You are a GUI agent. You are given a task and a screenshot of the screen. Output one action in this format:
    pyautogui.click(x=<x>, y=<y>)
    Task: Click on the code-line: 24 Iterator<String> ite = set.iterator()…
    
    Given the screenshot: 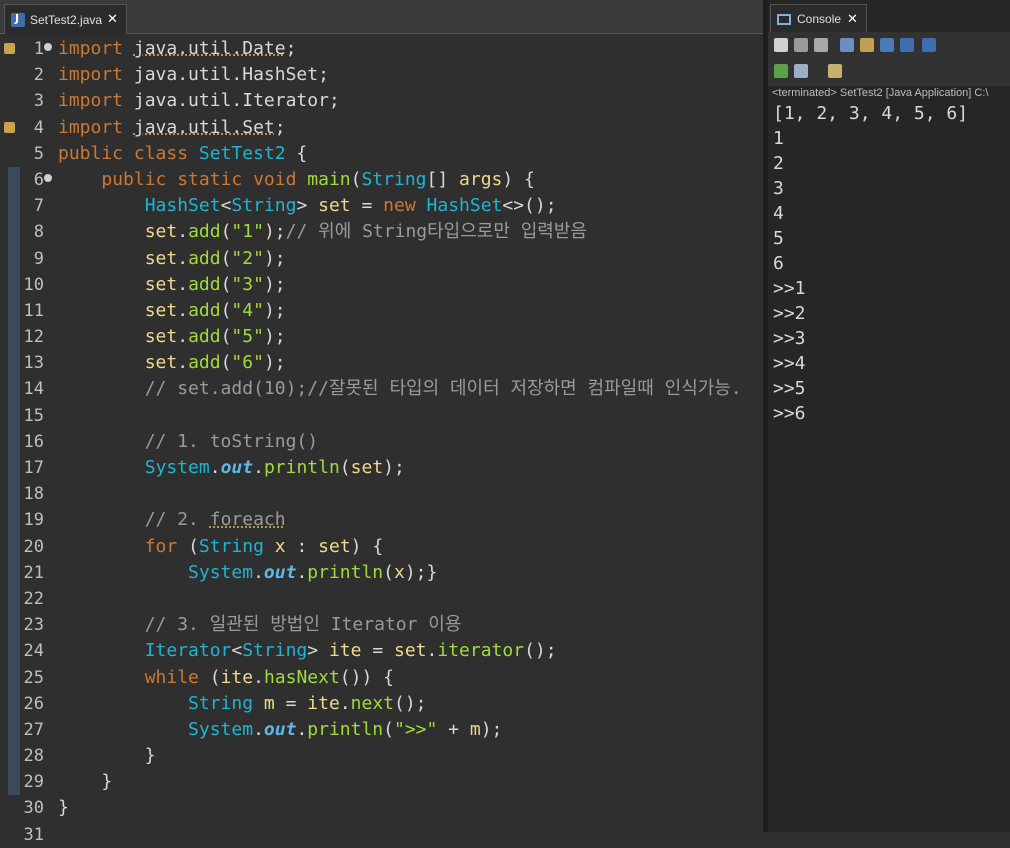 What is the action you would take?
    pyautogui.click(x=381, y=651)
    